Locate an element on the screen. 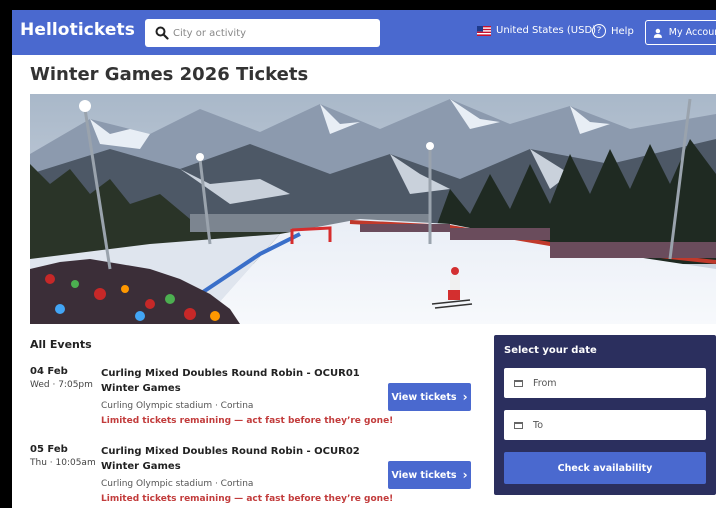 This screenshot has height=508, width=716. search-box is located at coordinates (262, 33).